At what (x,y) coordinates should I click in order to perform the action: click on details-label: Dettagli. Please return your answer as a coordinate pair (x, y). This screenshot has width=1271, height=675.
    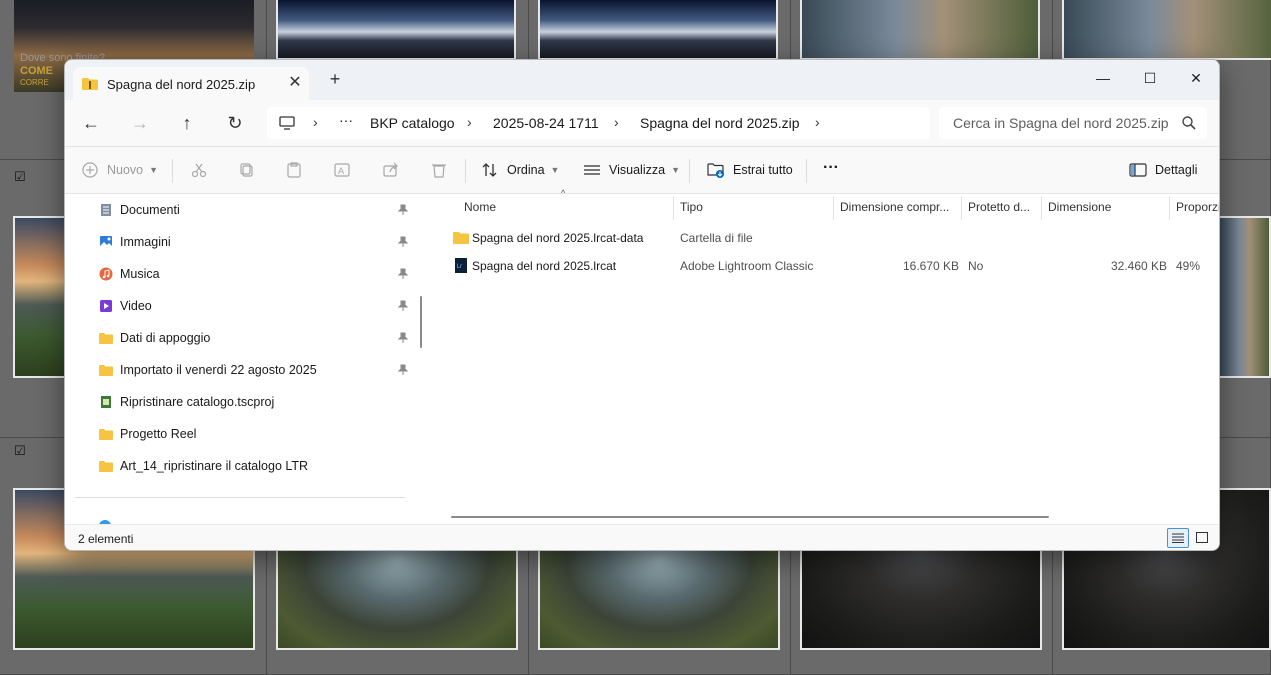
    Looking at the image, I should click on (1176, 170).